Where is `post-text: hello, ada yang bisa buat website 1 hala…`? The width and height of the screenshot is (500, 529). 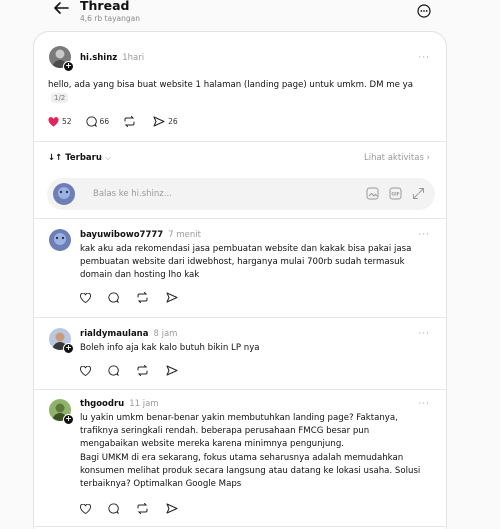 post-text: hello, ada yang bisa buat website 1 hala… is located at coordinates (235, 92).